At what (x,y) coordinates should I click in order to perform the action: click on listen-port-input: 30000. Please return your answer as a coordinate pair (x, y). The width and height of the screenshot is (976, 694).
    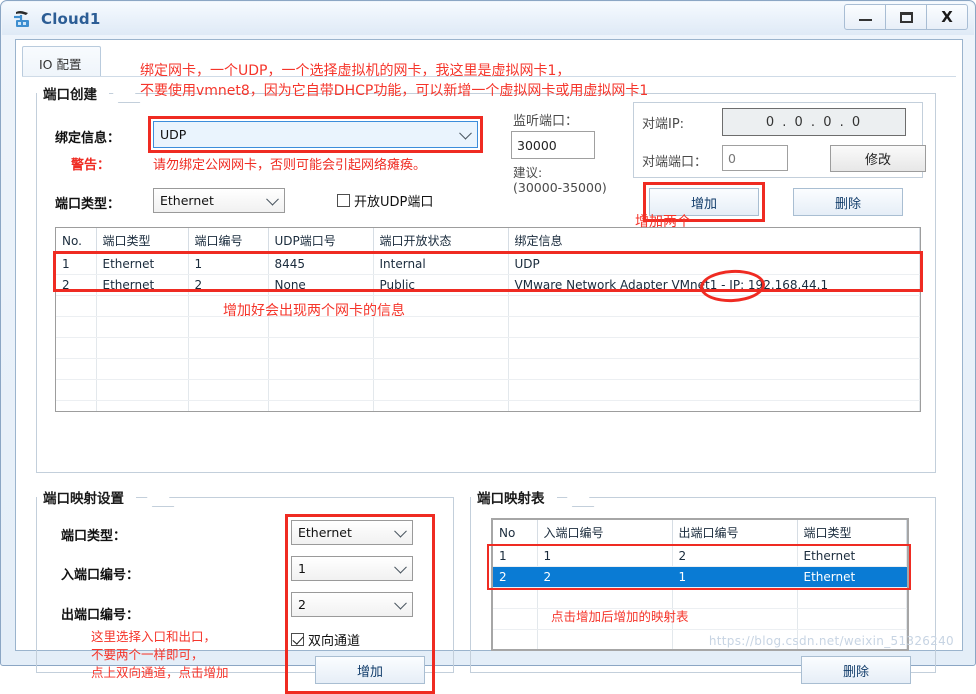
    Looking at the image, I should click on (553, 145).